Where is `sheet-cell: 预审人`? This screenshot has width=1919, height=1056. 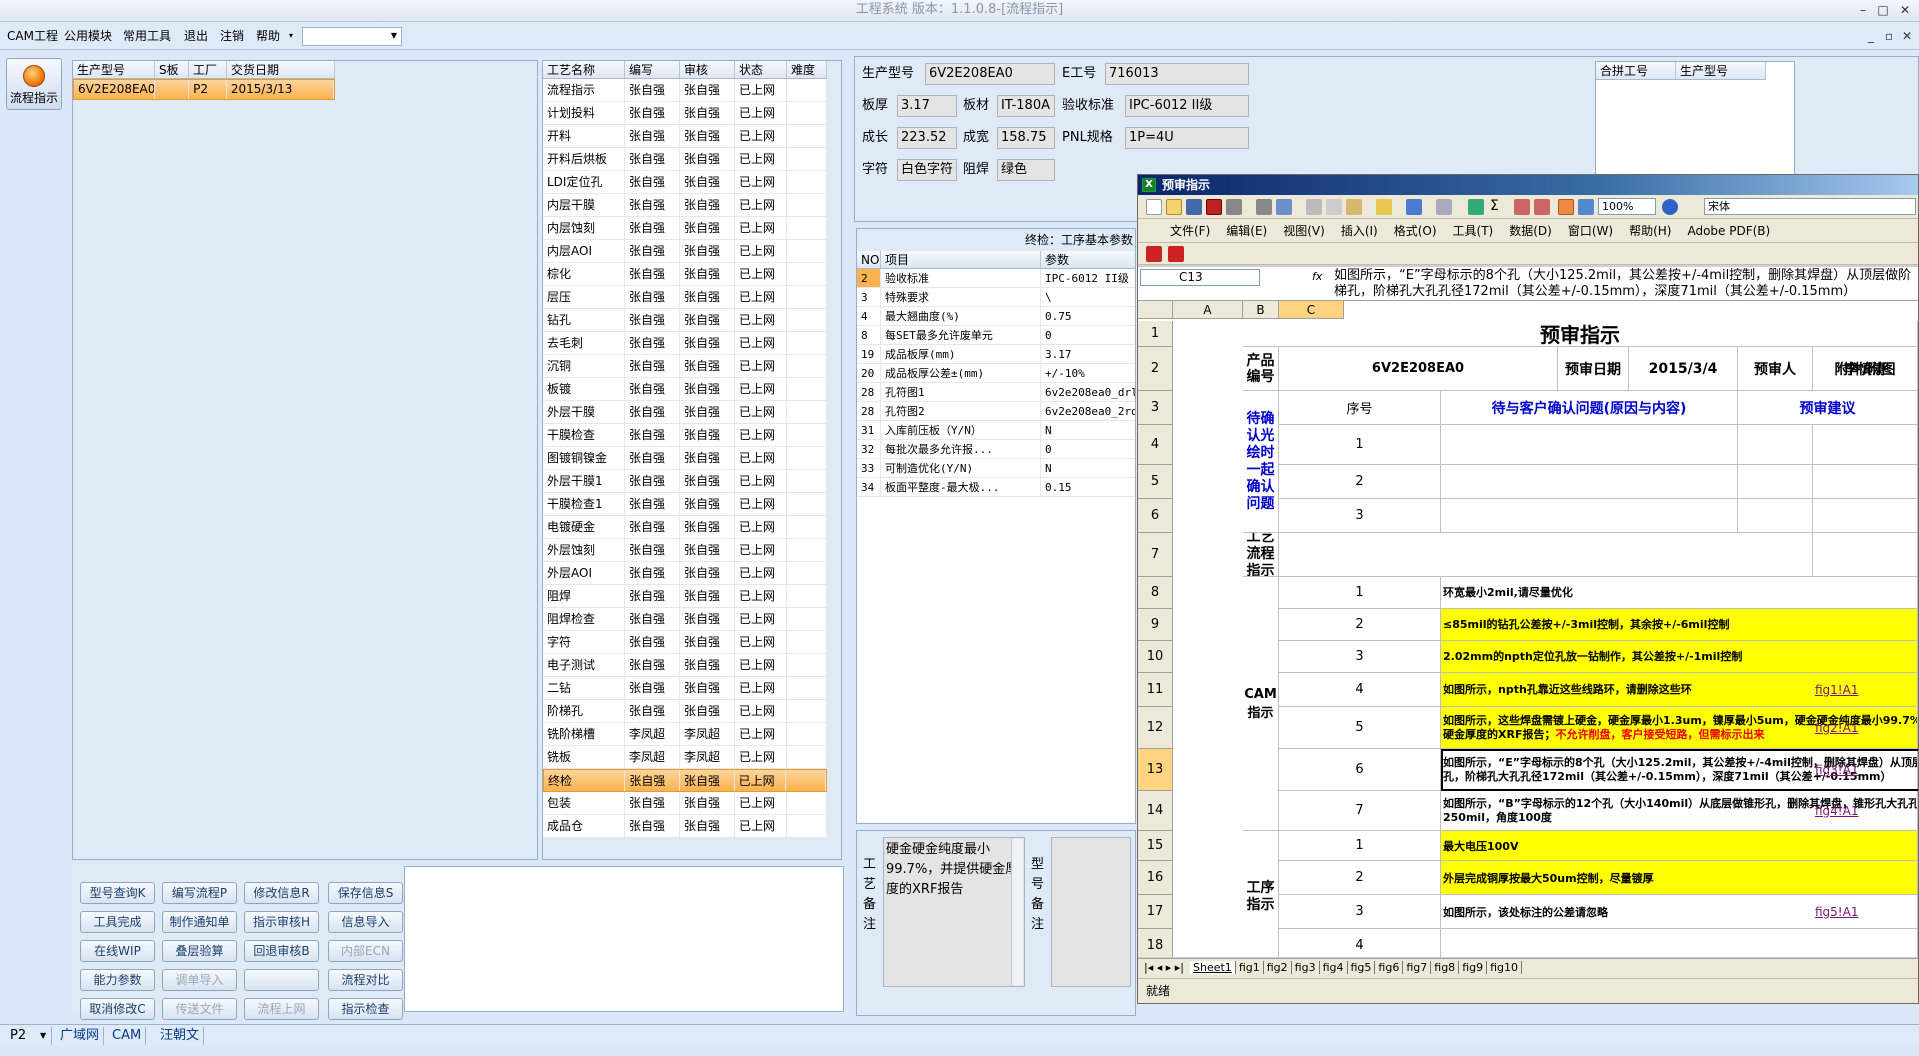 sheet-cell: 预审人 is located at coordinates (1775, 369).